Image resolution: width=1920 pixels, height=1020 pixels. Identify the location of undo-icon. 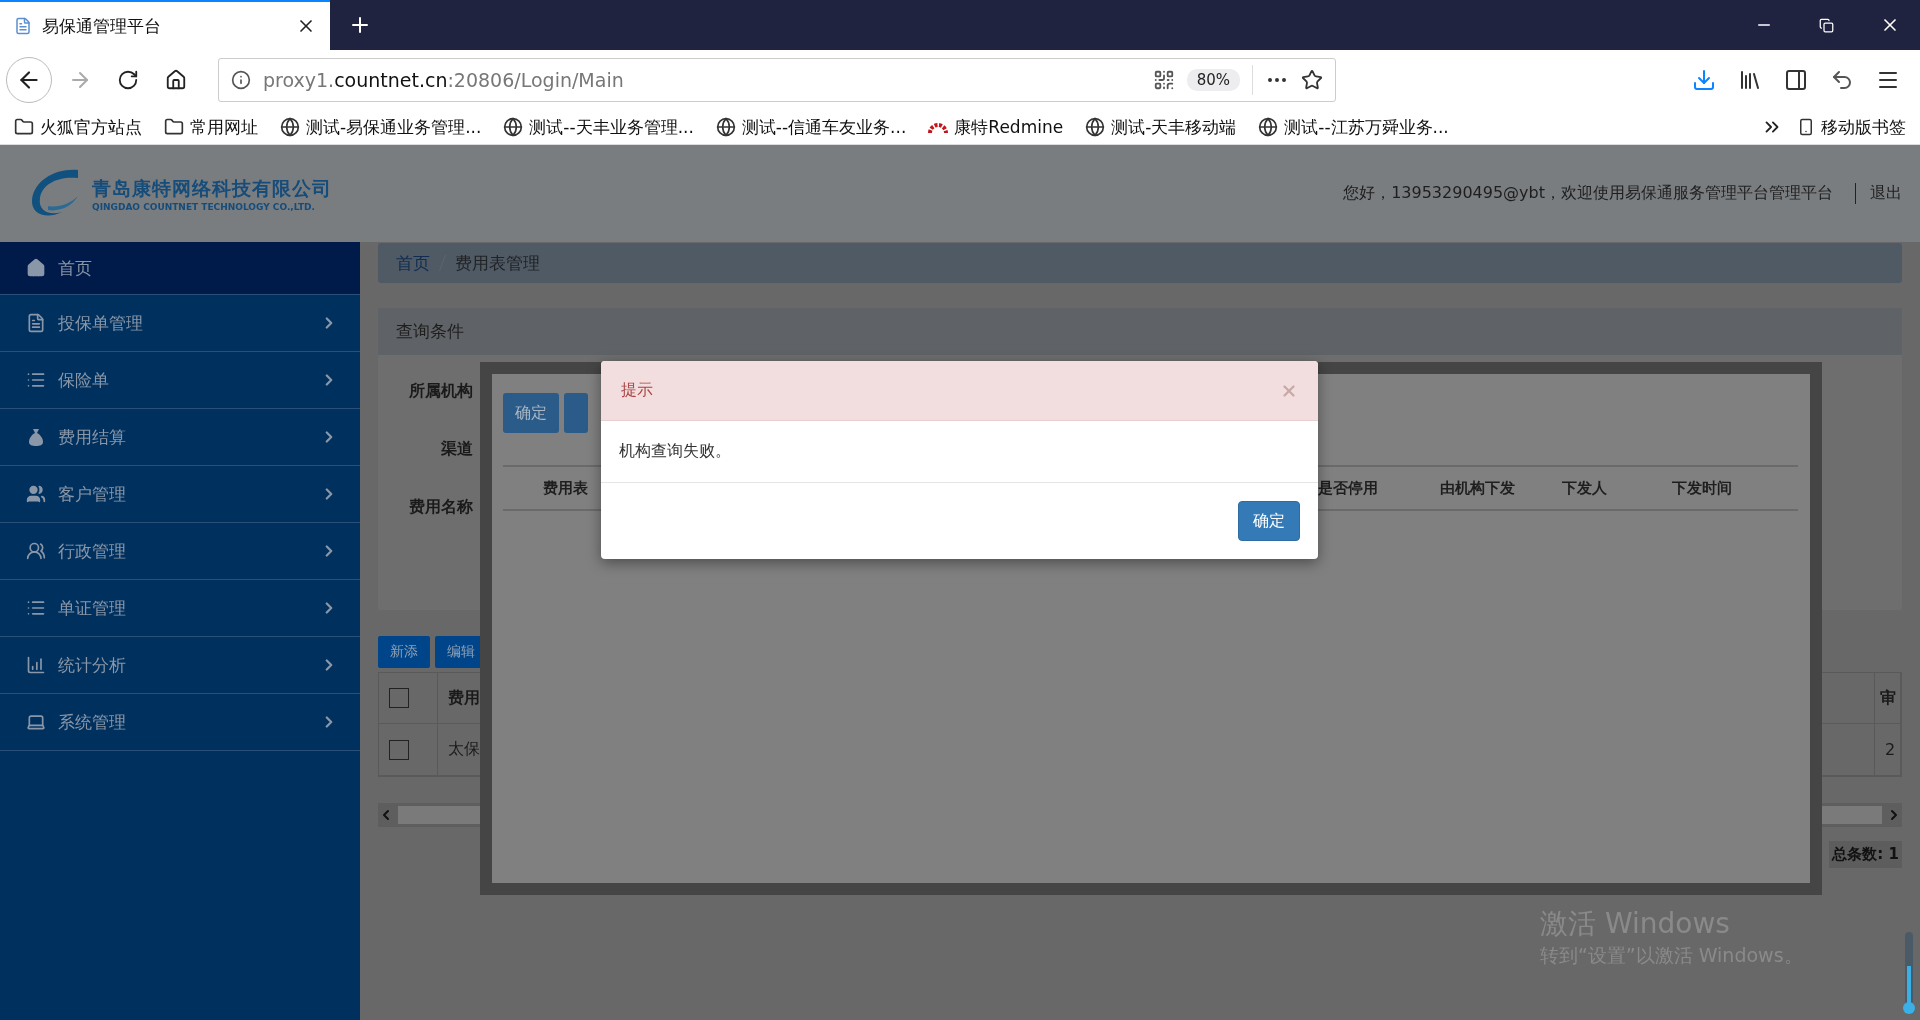
(1842, 80).